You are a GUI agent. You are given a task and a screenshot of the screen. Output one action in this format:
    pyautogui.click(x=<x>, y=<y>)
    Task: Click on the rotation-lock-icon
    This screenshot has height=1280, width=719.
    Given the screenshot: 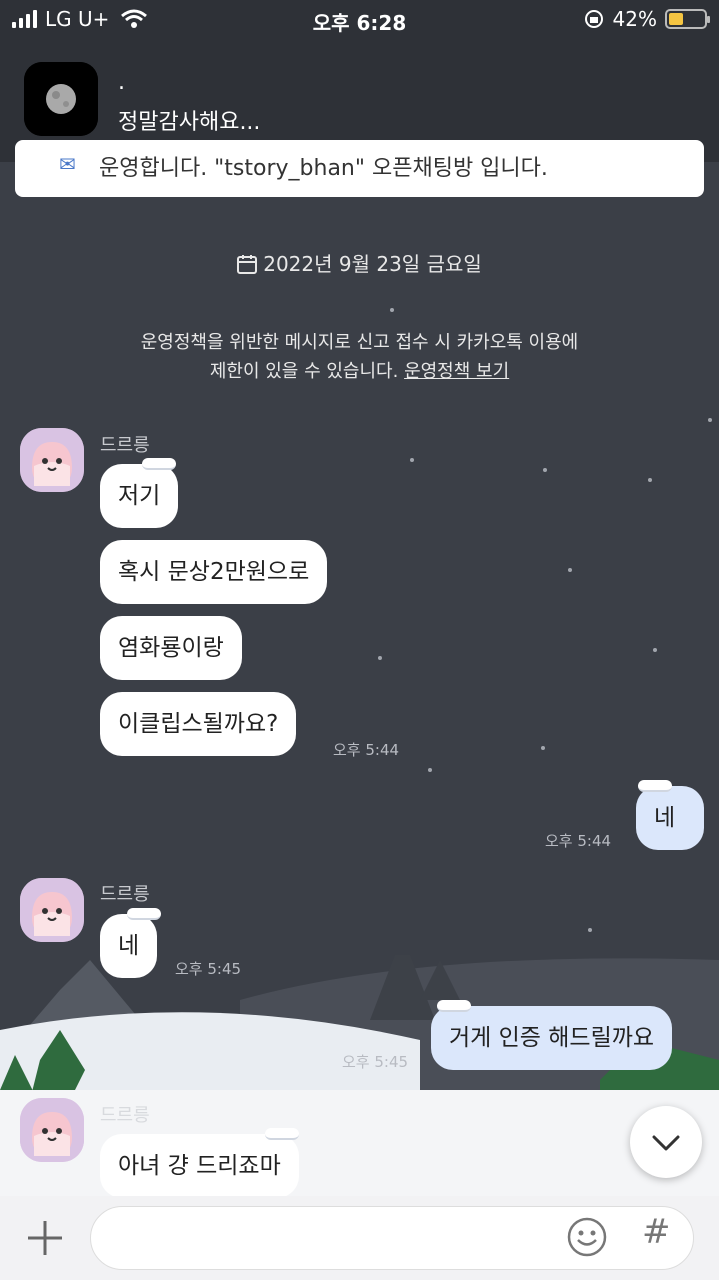 What is the action you would take?
    pyautogui.click(x=593, y=19)
    